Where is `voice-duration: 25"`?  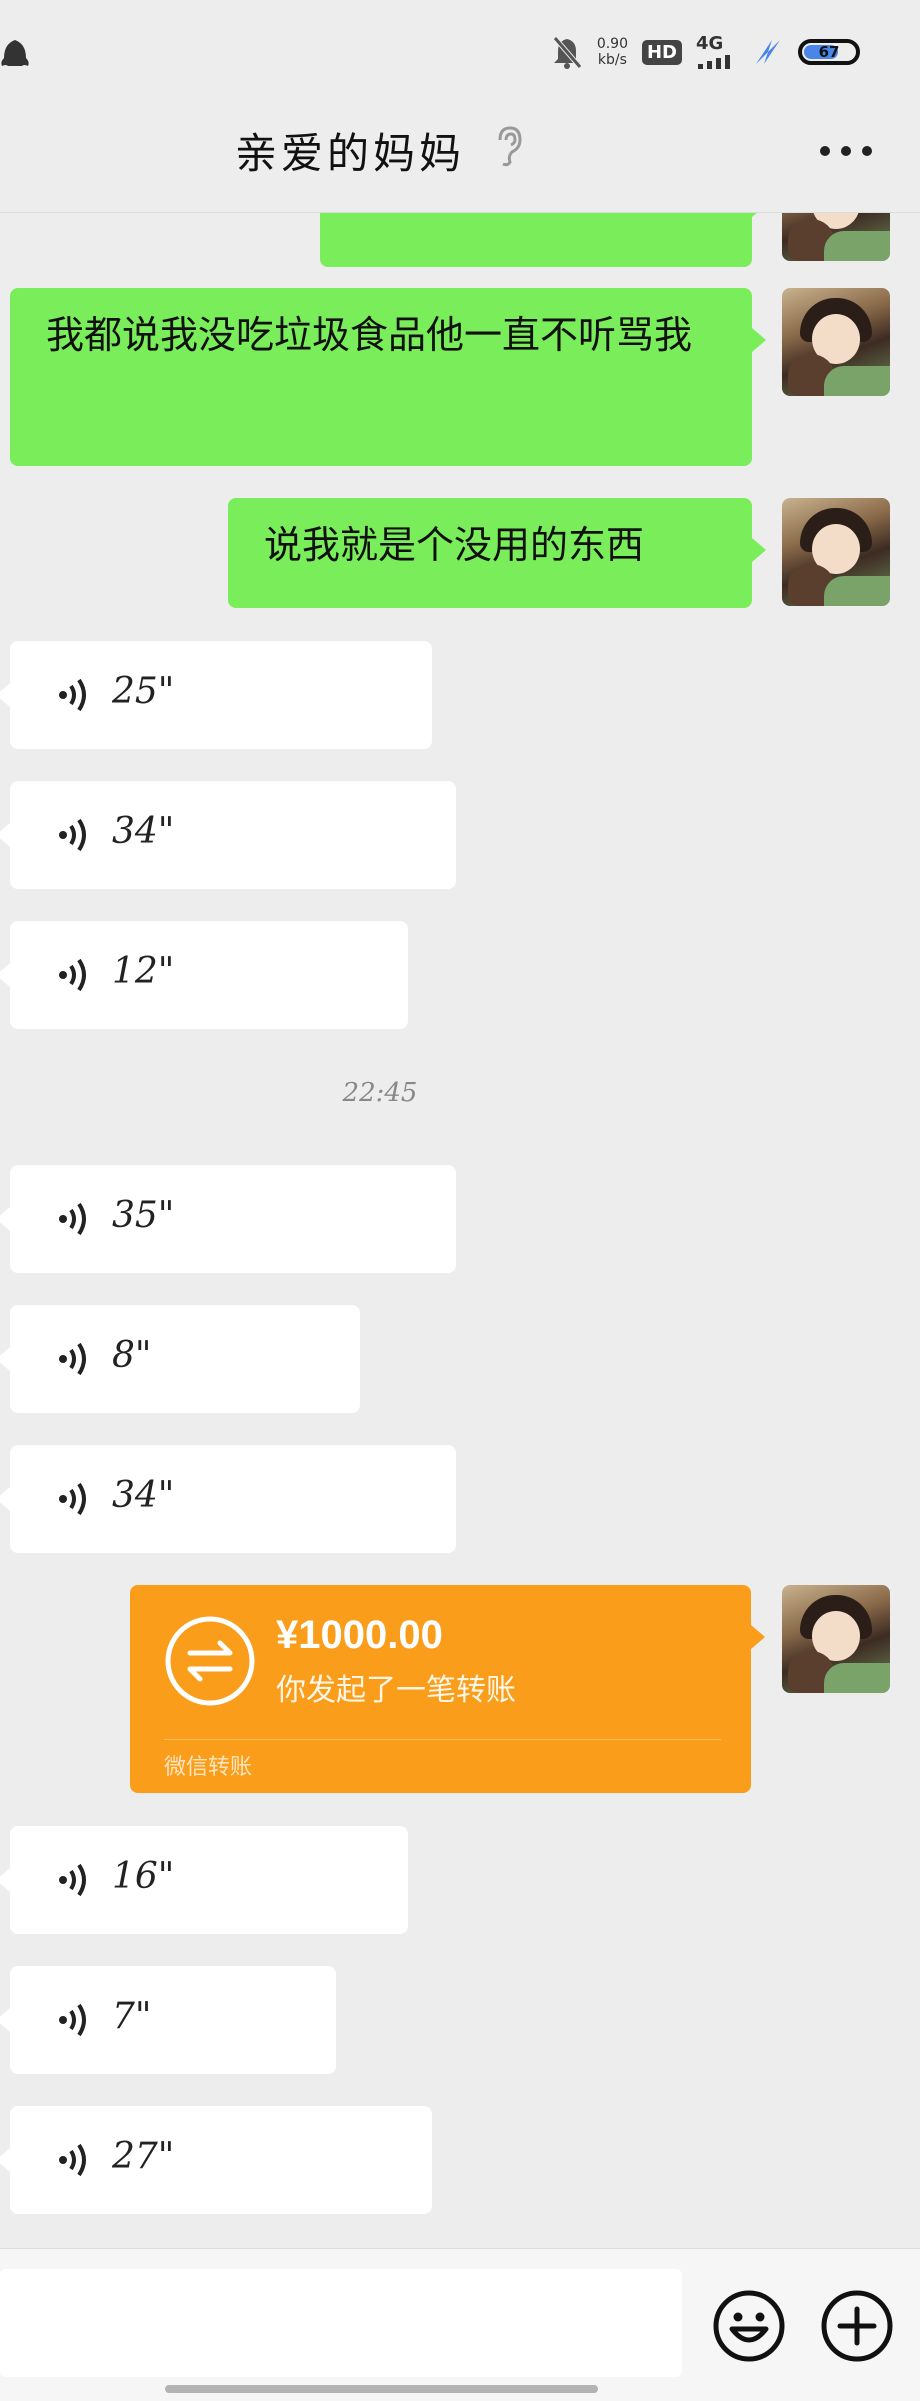 voice-duration: 25" is located at coordinates (143, 691).